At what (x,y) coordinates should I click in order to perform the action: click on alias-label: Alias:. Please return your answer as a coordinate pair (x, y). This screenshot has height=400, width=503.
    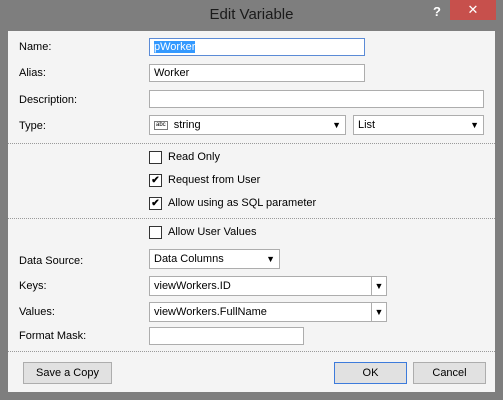
    Looking at the image, I should click on (32, 73).